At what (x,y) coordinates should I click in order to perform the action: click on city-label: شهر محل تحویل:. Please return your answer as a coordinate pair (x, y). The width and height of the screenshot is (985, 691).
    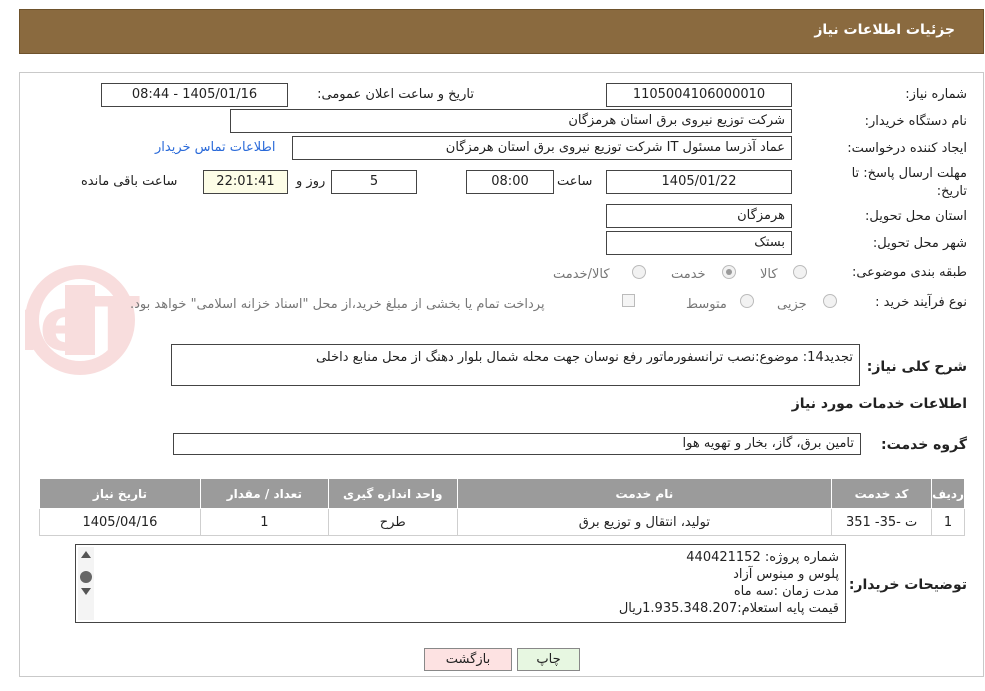
    Looking at the image, I should click on (919, 243).